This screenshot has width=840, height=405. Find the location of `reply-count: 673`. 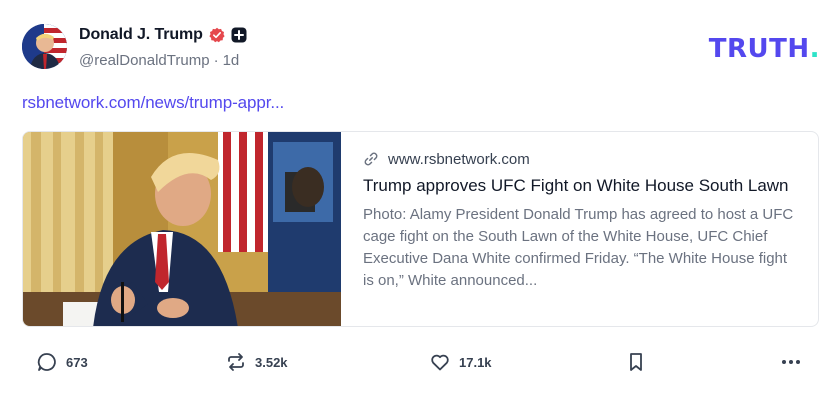

reply-count: 673 is located at coordinates (77, 362).